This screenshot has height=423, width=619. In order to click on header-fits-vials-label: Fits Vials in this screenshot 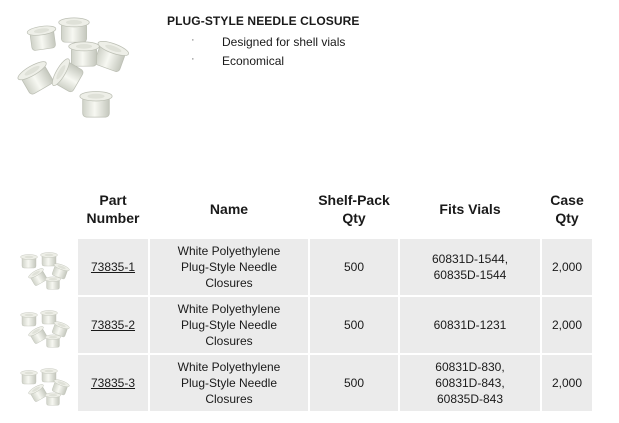, I will do `click(470, 208)`.